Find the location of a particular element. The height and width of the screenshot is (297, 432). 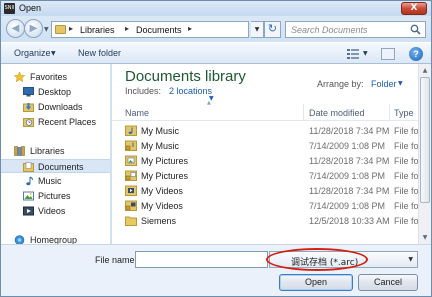

new-folder-button: New folder is located at coordinates (99, 53).